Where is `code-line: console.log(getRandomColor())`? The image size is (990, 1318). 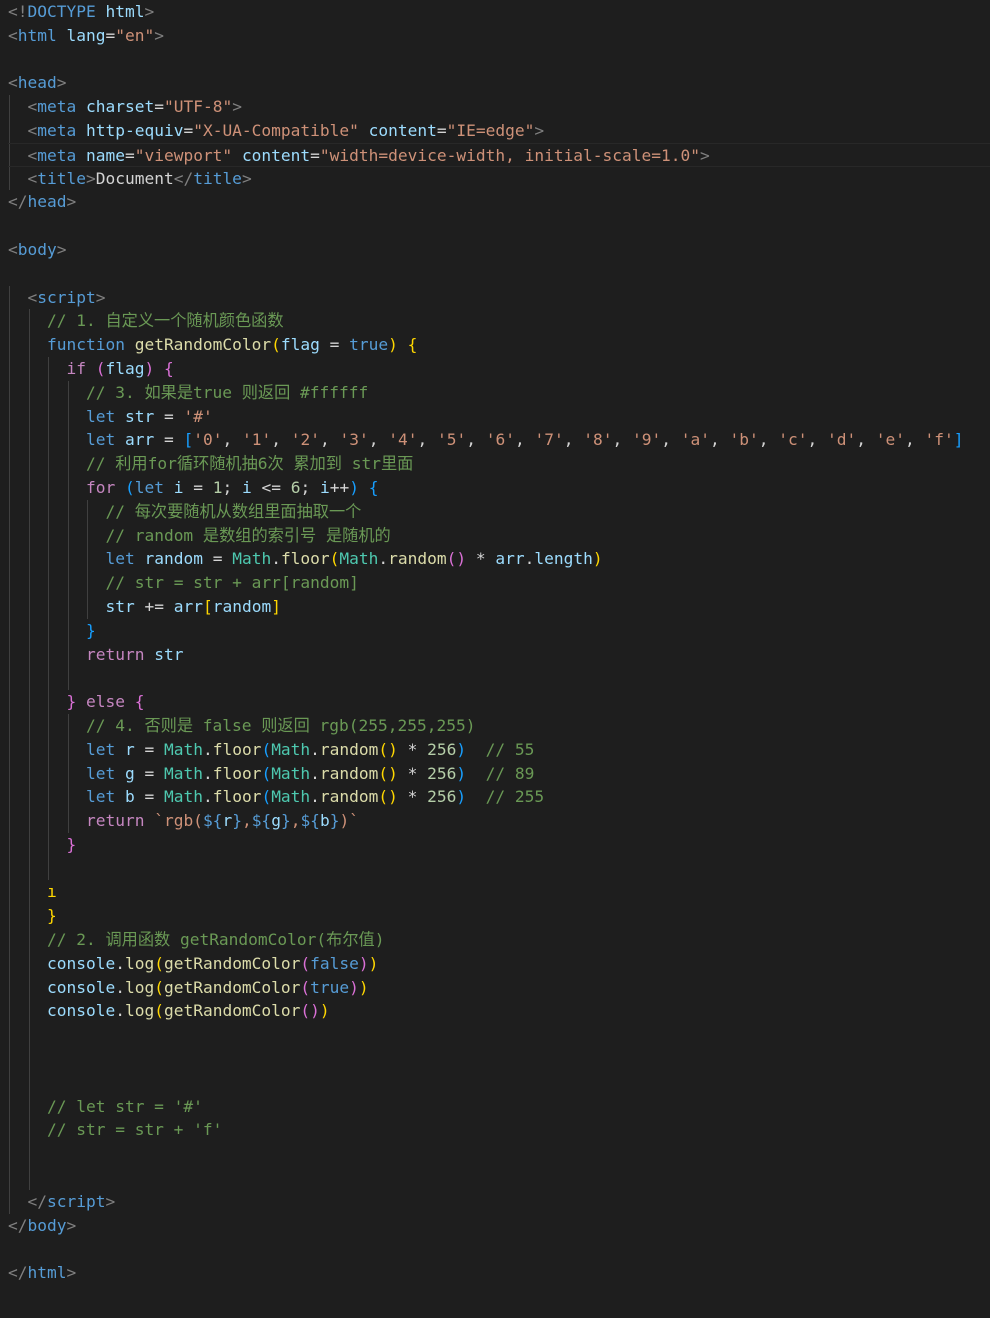
code-line: console.log(getRandomColor()) is located at coordinates (499, 1011).